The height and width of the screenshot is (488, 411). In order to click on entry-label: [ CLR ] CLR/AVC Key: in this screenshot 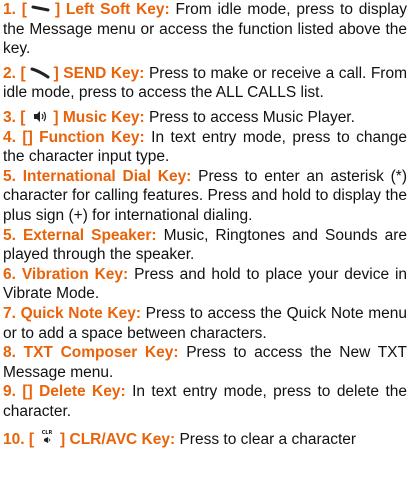, I will do `click(102, 438)`.